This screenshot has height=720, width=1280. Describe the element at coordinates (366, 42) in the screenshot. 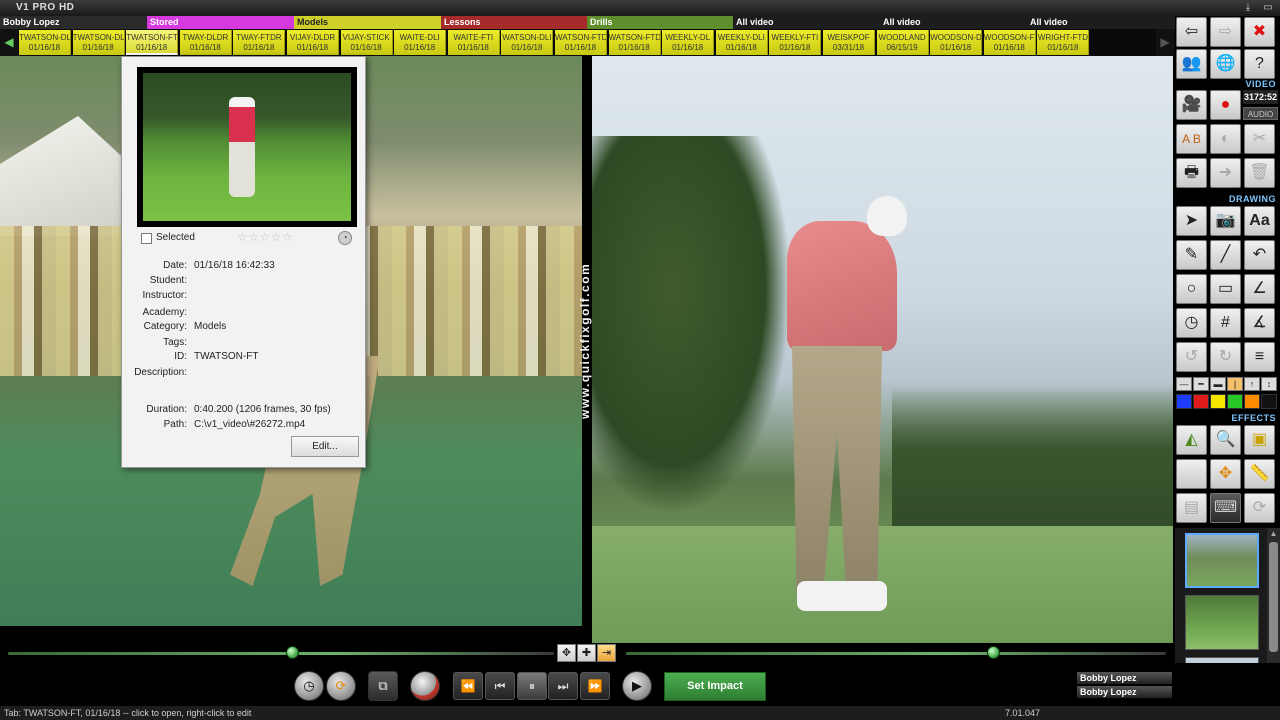

I see `tab-vijay-stick: VIJAY-STICK 01/16/18` at that location.